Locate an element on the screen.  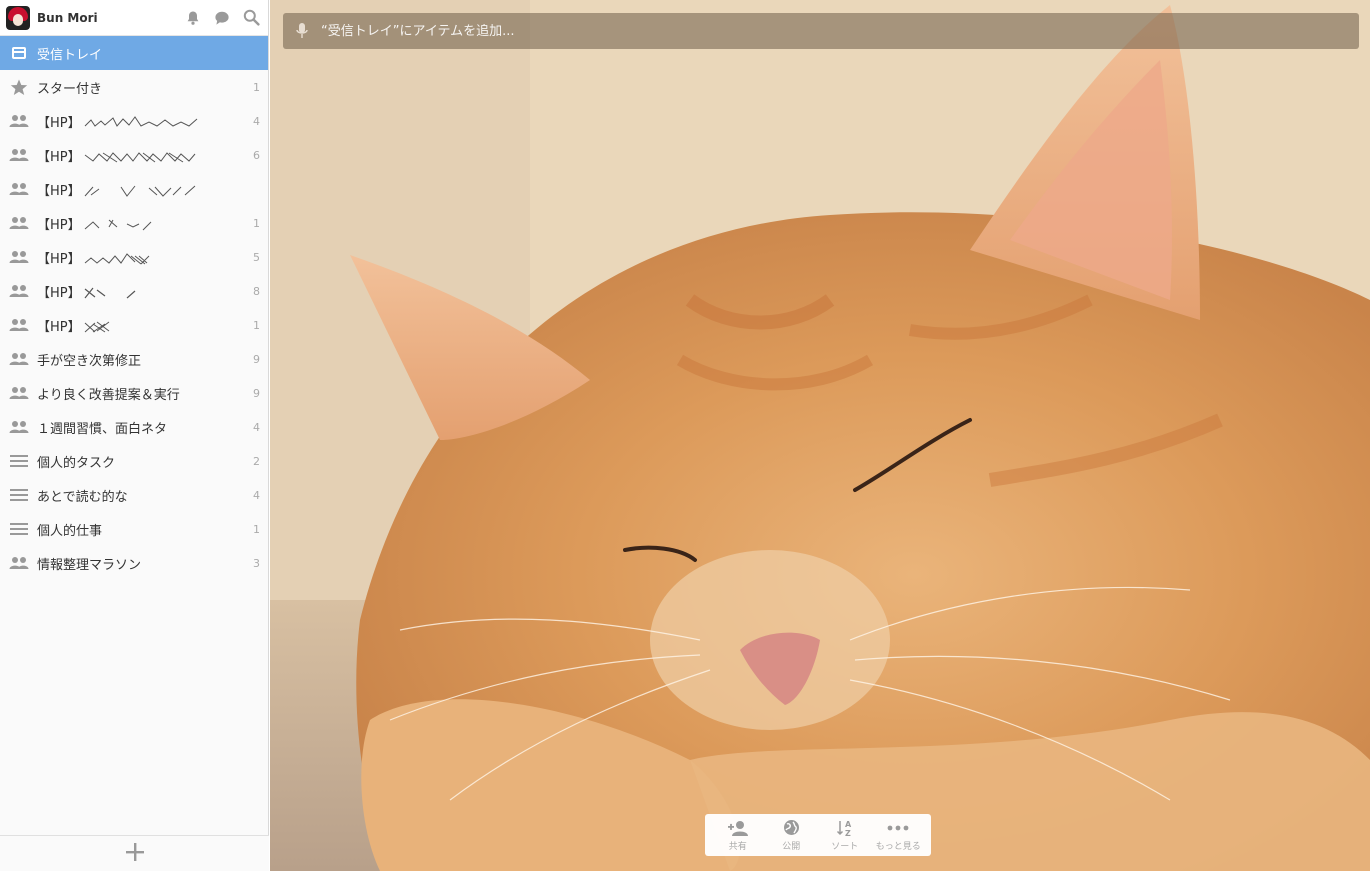
sidebar-item-hp-2: 【HP】 6 is located at coordinates (134, 155).